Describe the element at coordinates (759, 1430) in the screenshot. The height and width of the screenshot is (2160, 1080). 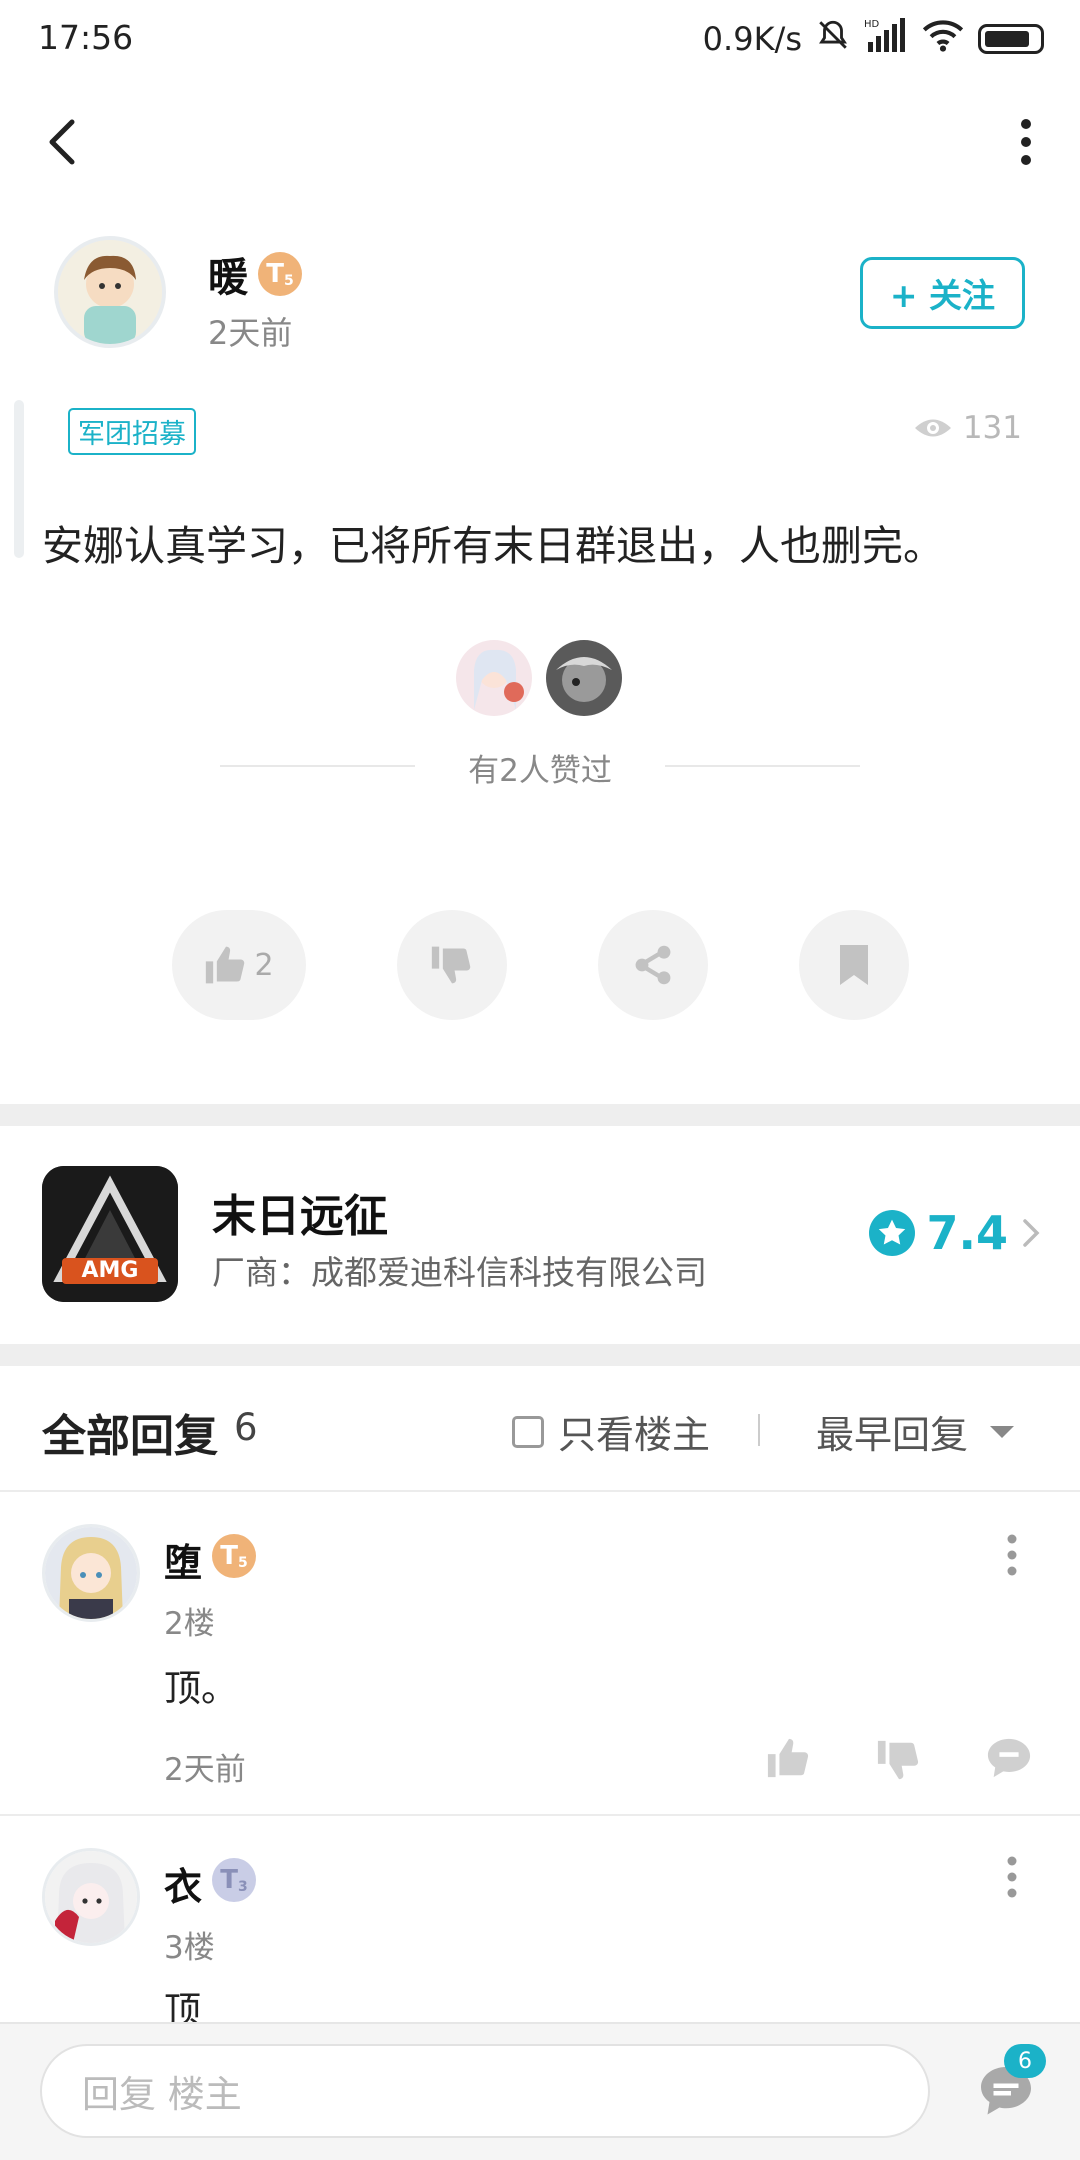
I see `separator` at that location.